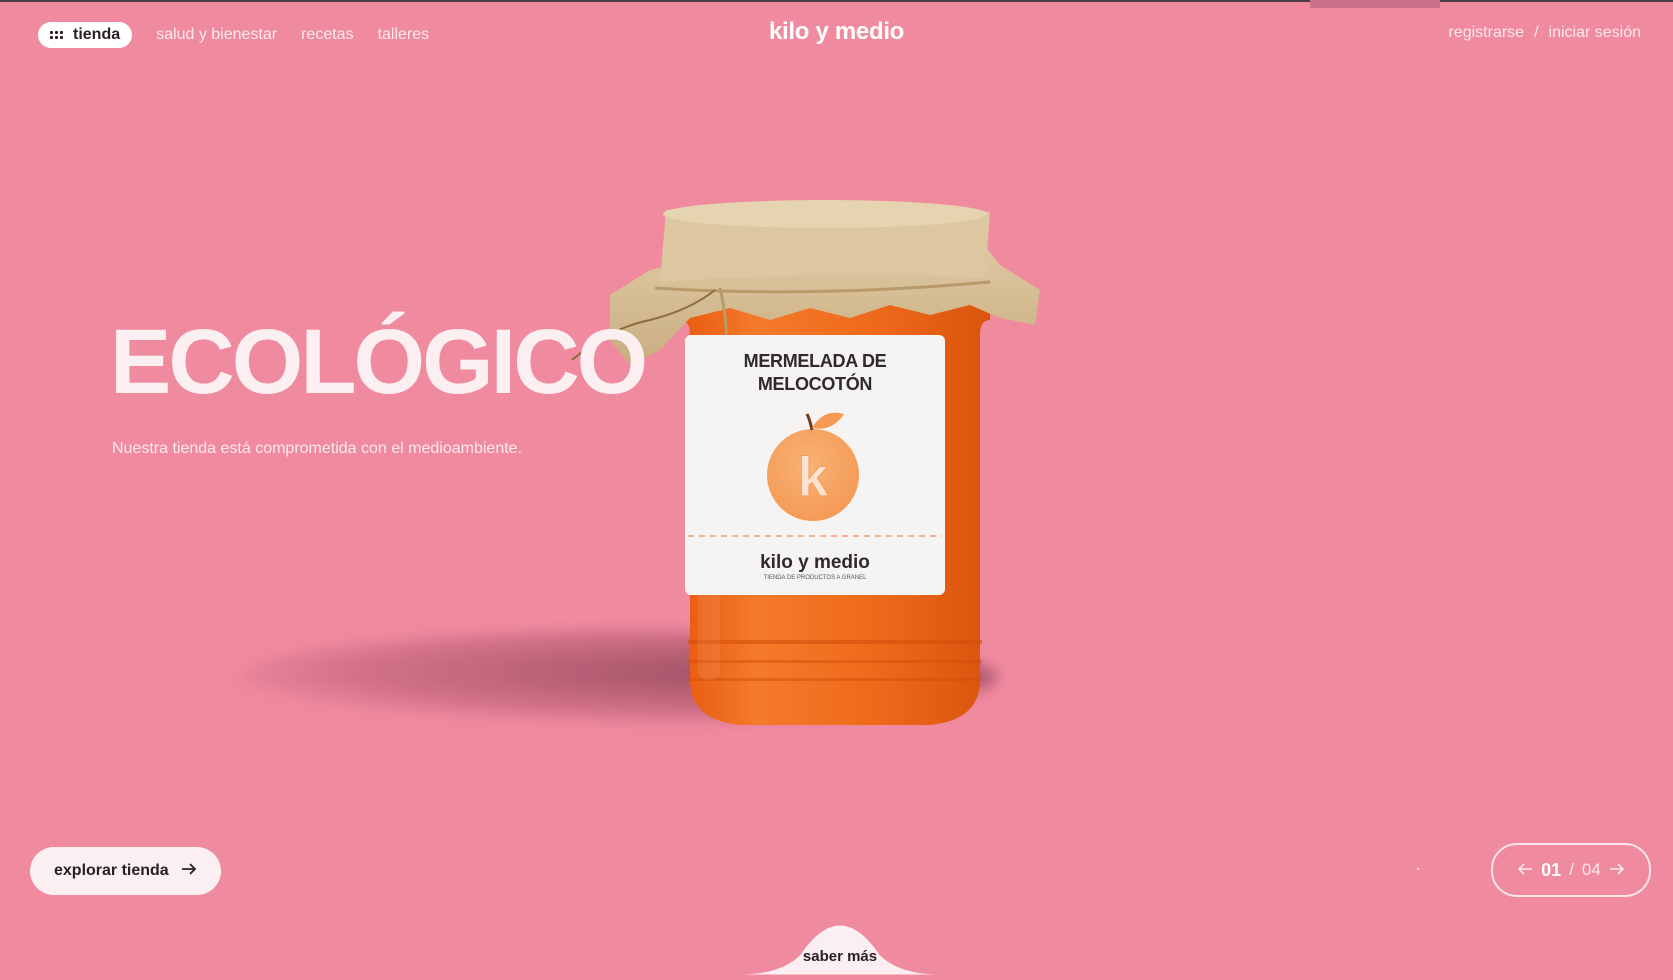 The width and height of the screenshot is (1673, 980). I want to click on pager-current: 01, so click(1551, 869).